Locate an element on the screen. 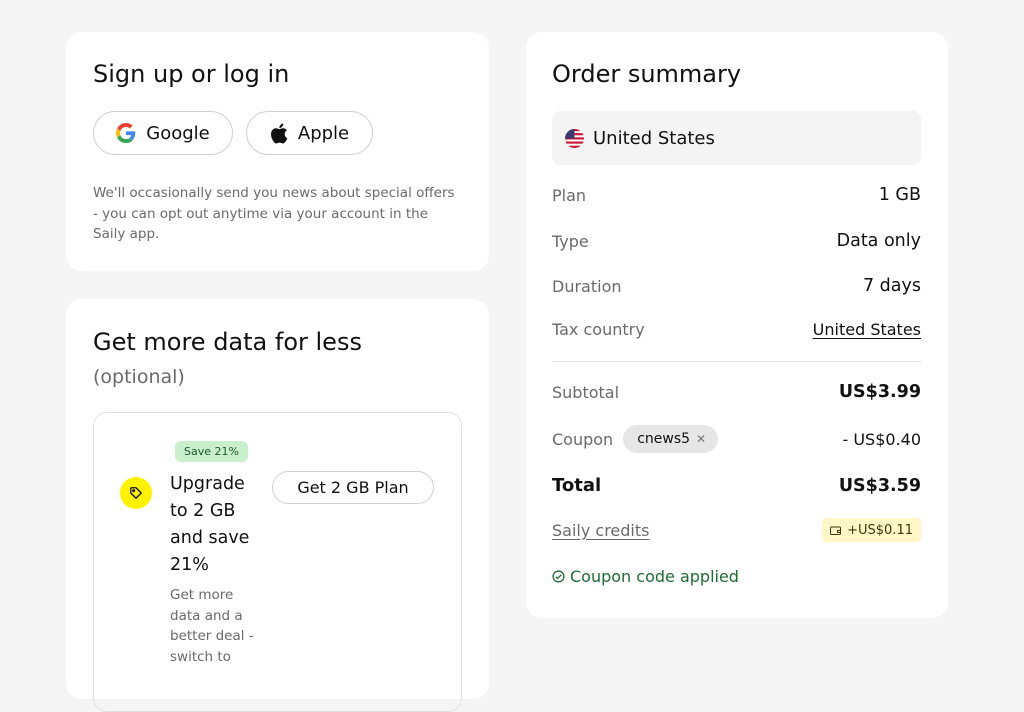 The image size is (1024, 712). coupon-chip: cnews5 ✕ is located at coordinates (671, 439).